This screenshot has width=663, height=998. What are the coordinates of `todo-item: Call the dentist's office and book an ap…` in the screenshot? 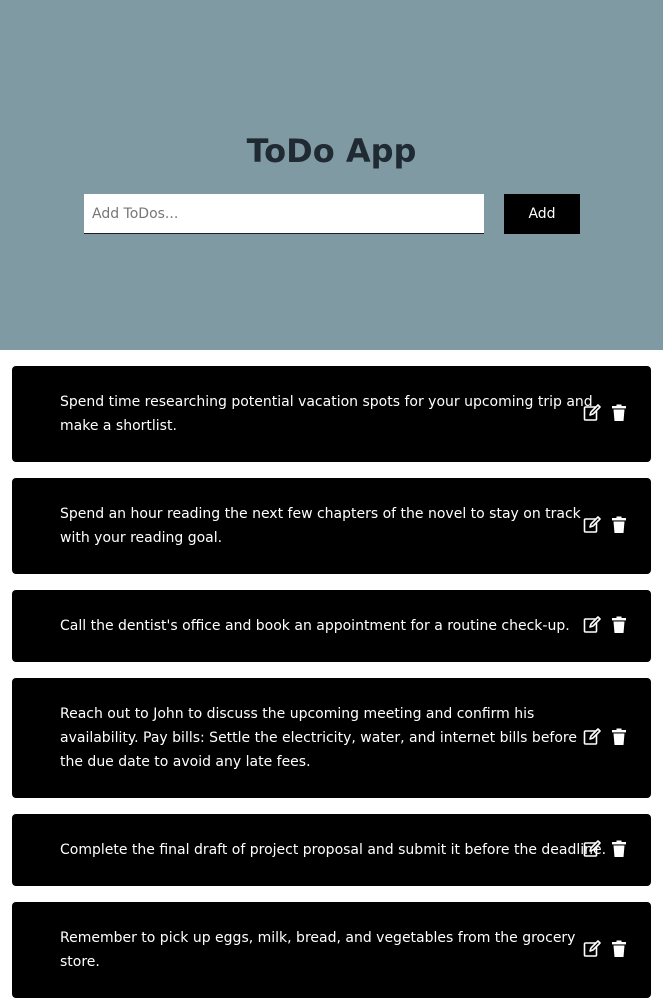 It's located at (331, 626).